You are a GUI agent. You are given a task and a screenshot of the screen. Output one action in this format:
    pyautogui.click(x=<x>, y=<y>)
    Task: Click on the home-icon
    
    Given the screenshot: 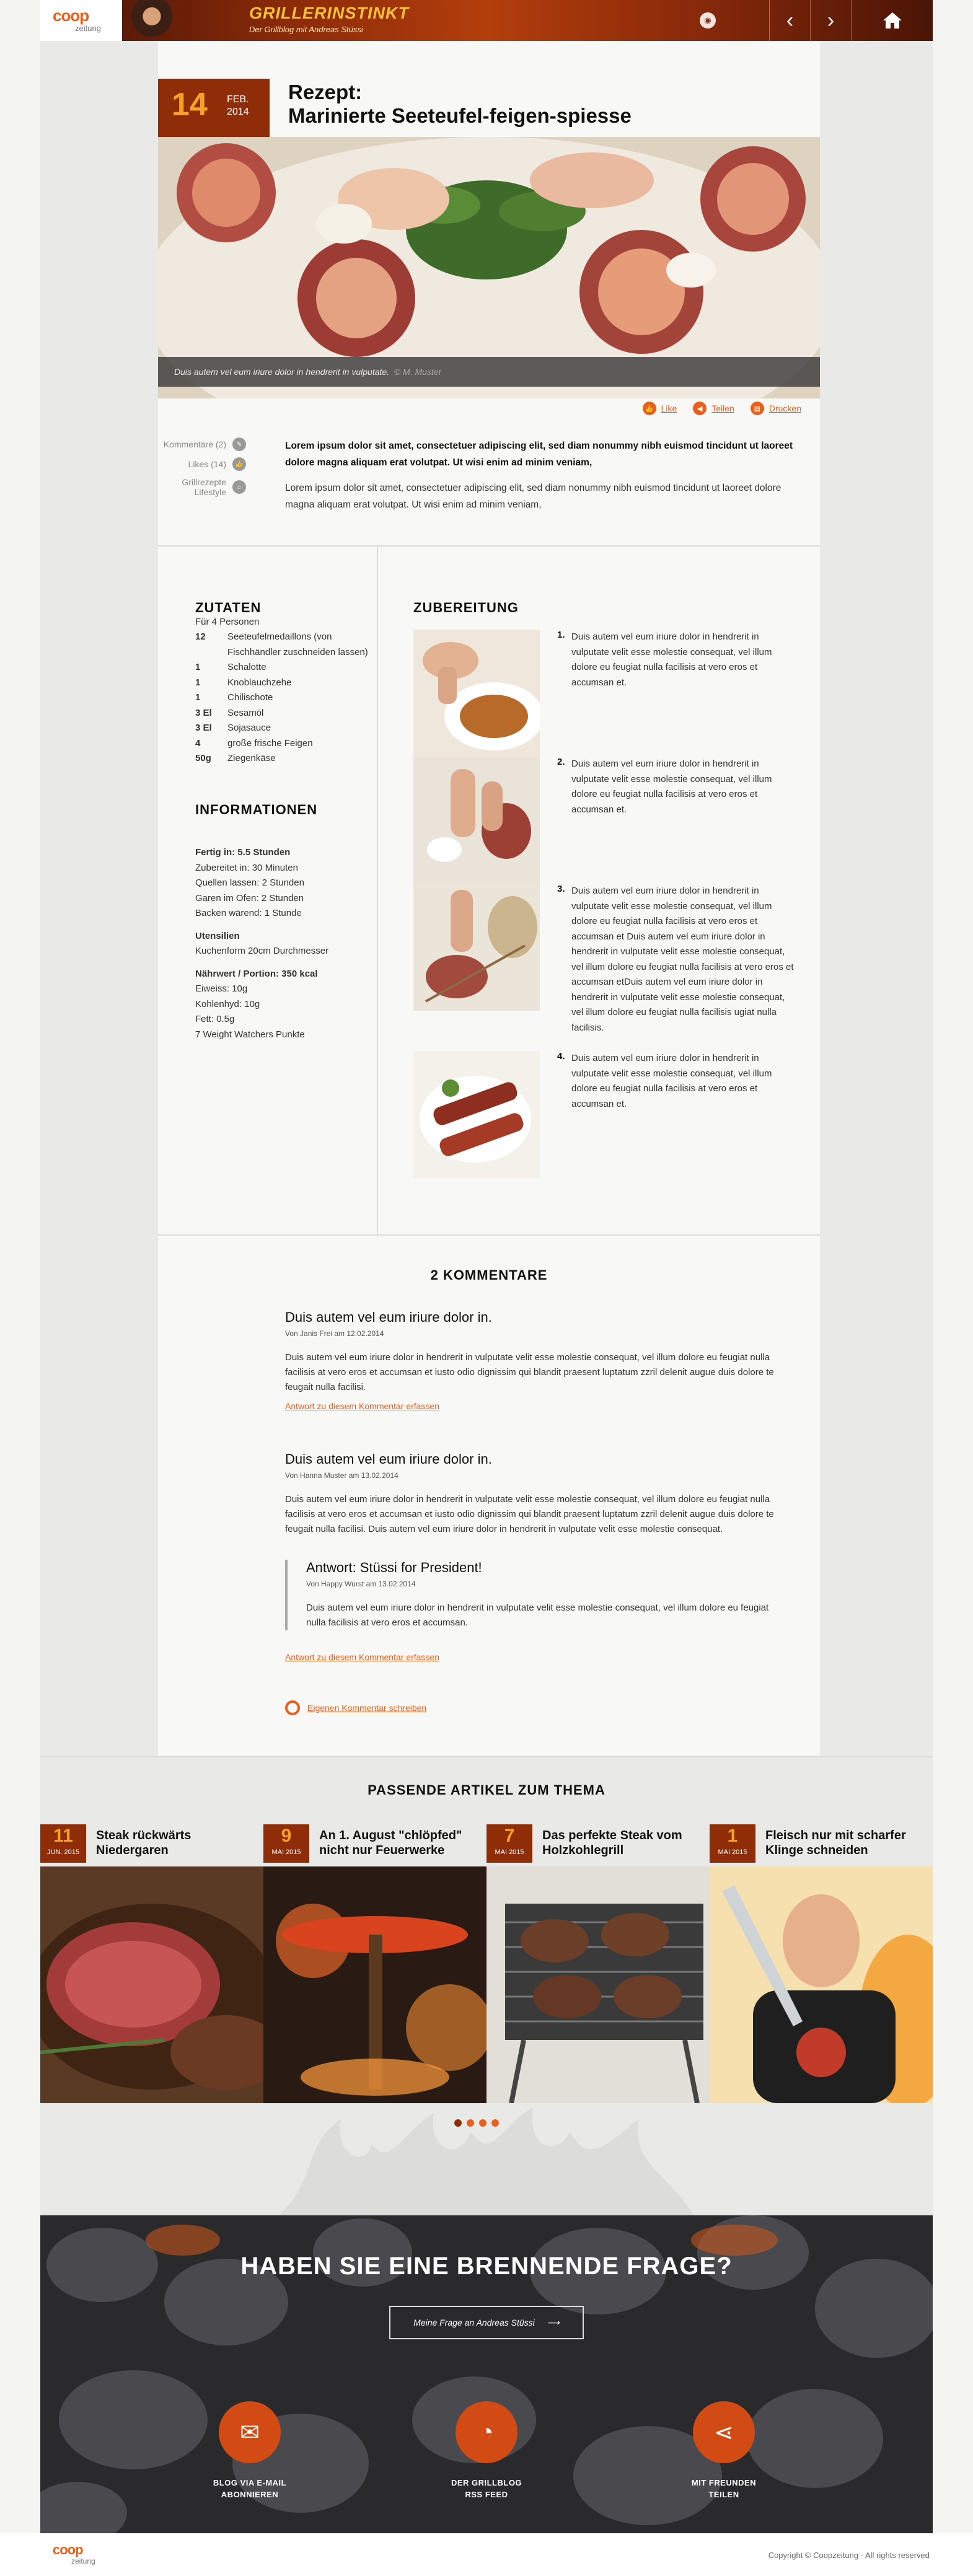 What is the action you would take?
    pyautogui.click(x=892, y=20)
    